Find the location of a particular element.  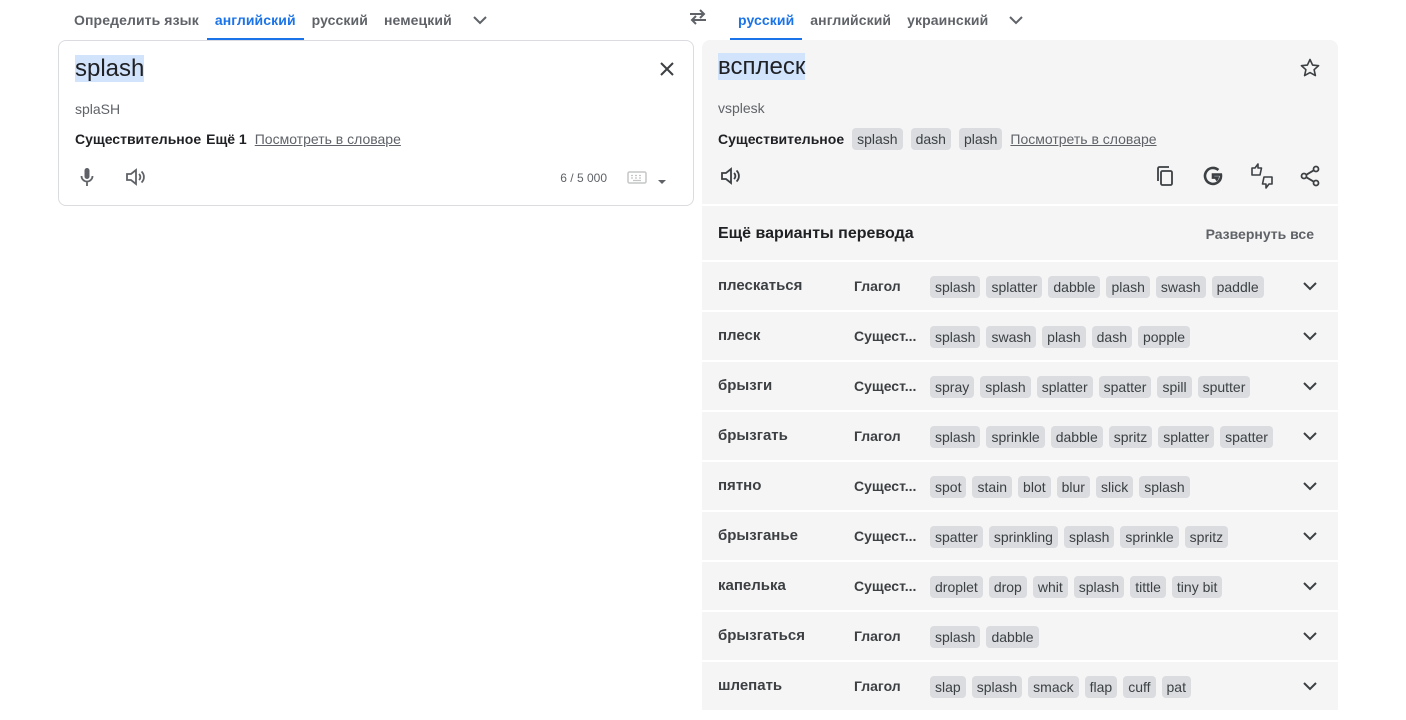

target-output: всплеск is located at coordinates (762, 67).